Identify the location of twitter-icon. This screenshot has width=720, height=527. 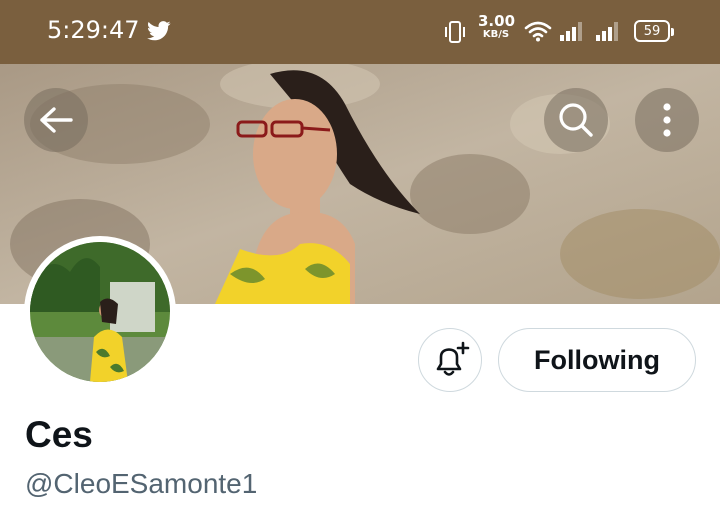
(159, 31).